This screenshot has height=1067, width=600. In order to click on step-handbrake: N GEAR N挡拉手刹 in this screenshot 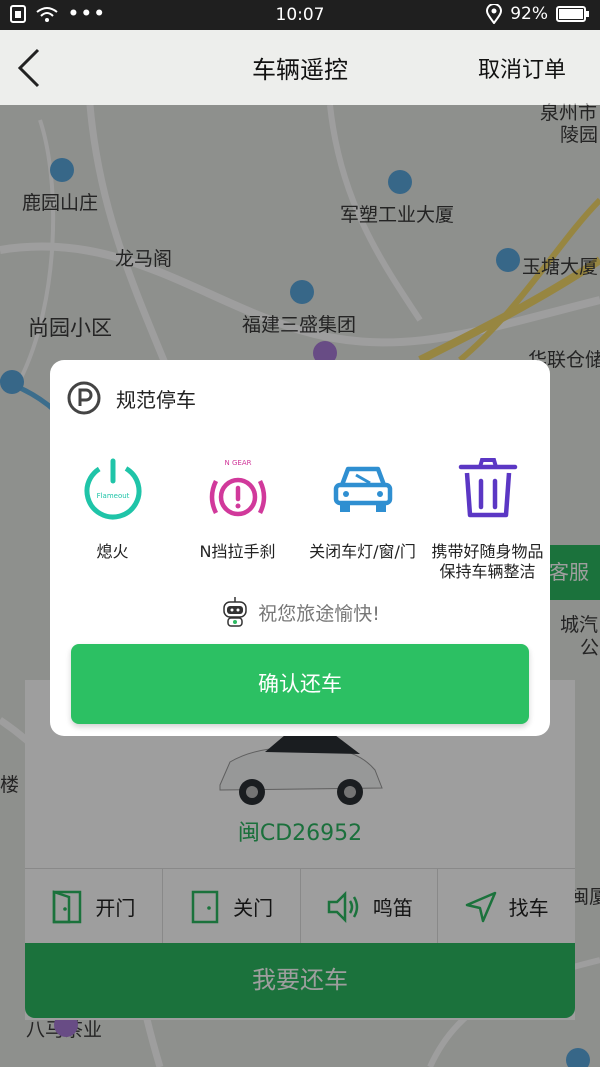, I will do `click(237, 518)`.